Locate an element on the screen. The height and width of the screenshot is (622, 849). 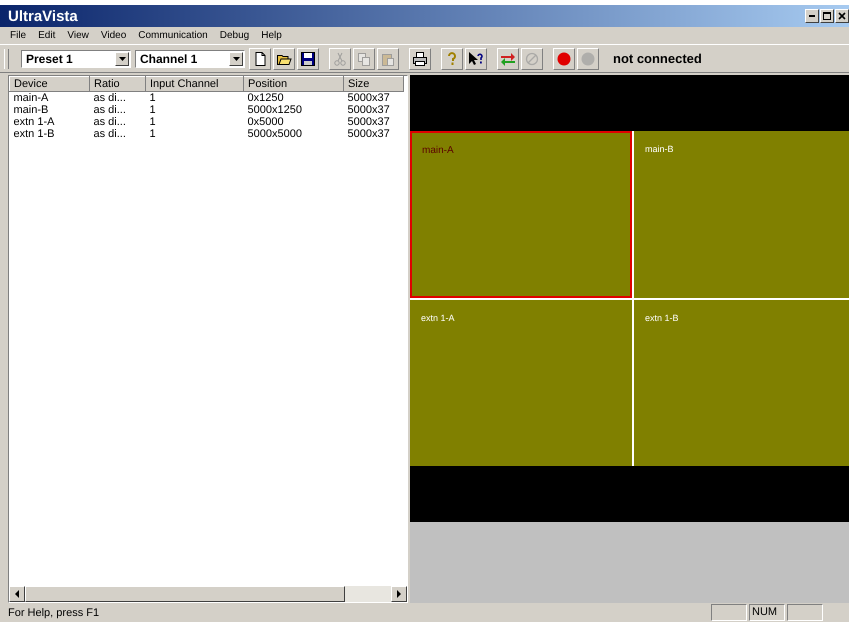
menu-item: Communication is located at coordinates (173, 35).